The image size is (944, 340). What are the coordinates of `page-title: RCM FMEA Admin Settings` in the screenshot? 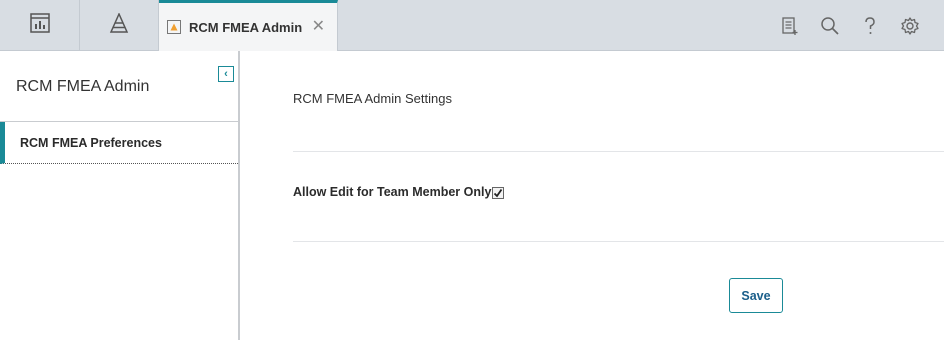 It's located at (372, 98).